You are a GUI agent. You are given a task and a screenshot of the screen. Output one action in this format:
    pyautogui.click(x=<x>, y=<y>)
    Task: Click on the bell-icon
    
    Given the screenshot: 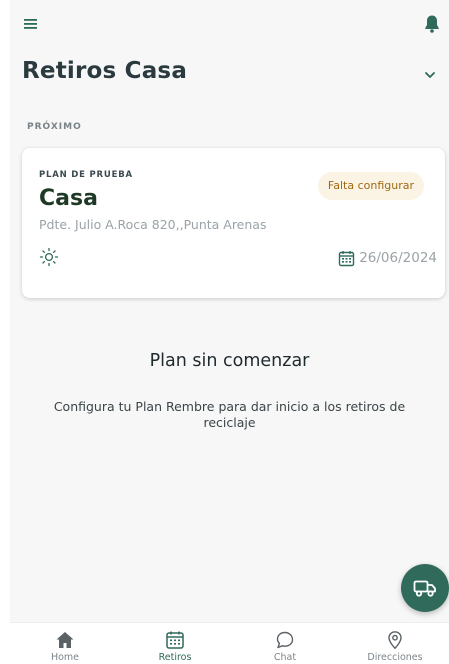 What is the action you would take?
    pyautogui.click(x=432, y=24)
    